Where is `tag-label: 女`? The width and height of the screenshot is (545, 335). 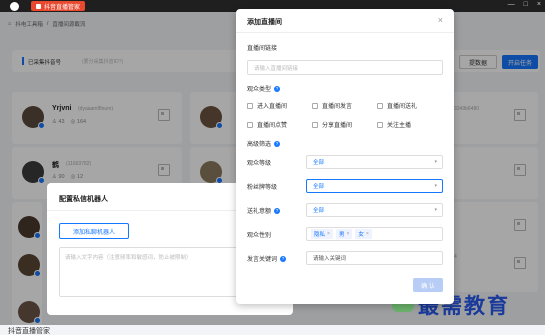 tag-label: 女 is located at coordinates (361, 235).